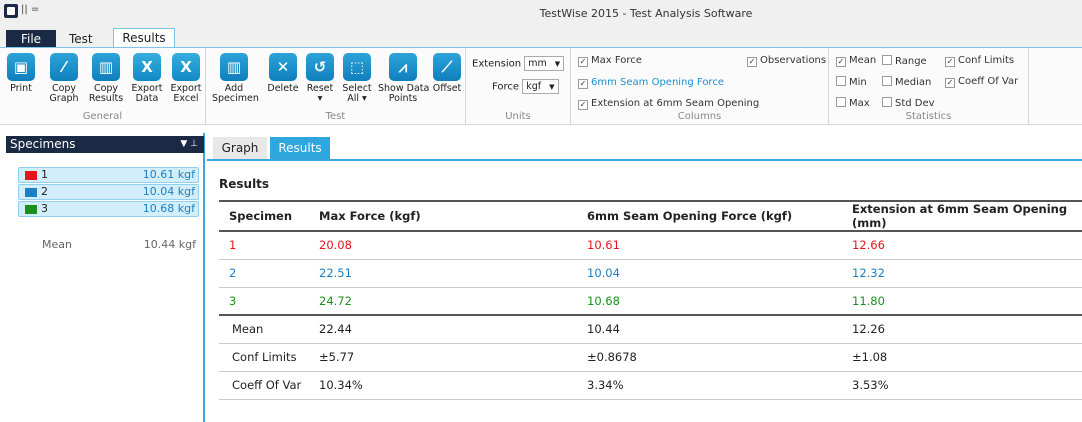  I want to click on delete-icon: ✕, so click(283, 67).